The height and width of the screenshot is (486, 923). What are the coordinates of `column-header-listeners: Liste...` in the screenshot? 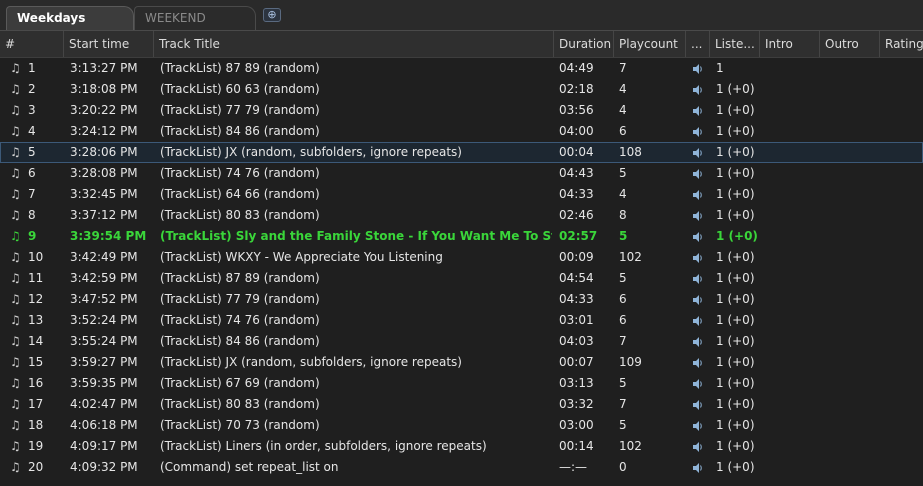 It's located at (735, 44).